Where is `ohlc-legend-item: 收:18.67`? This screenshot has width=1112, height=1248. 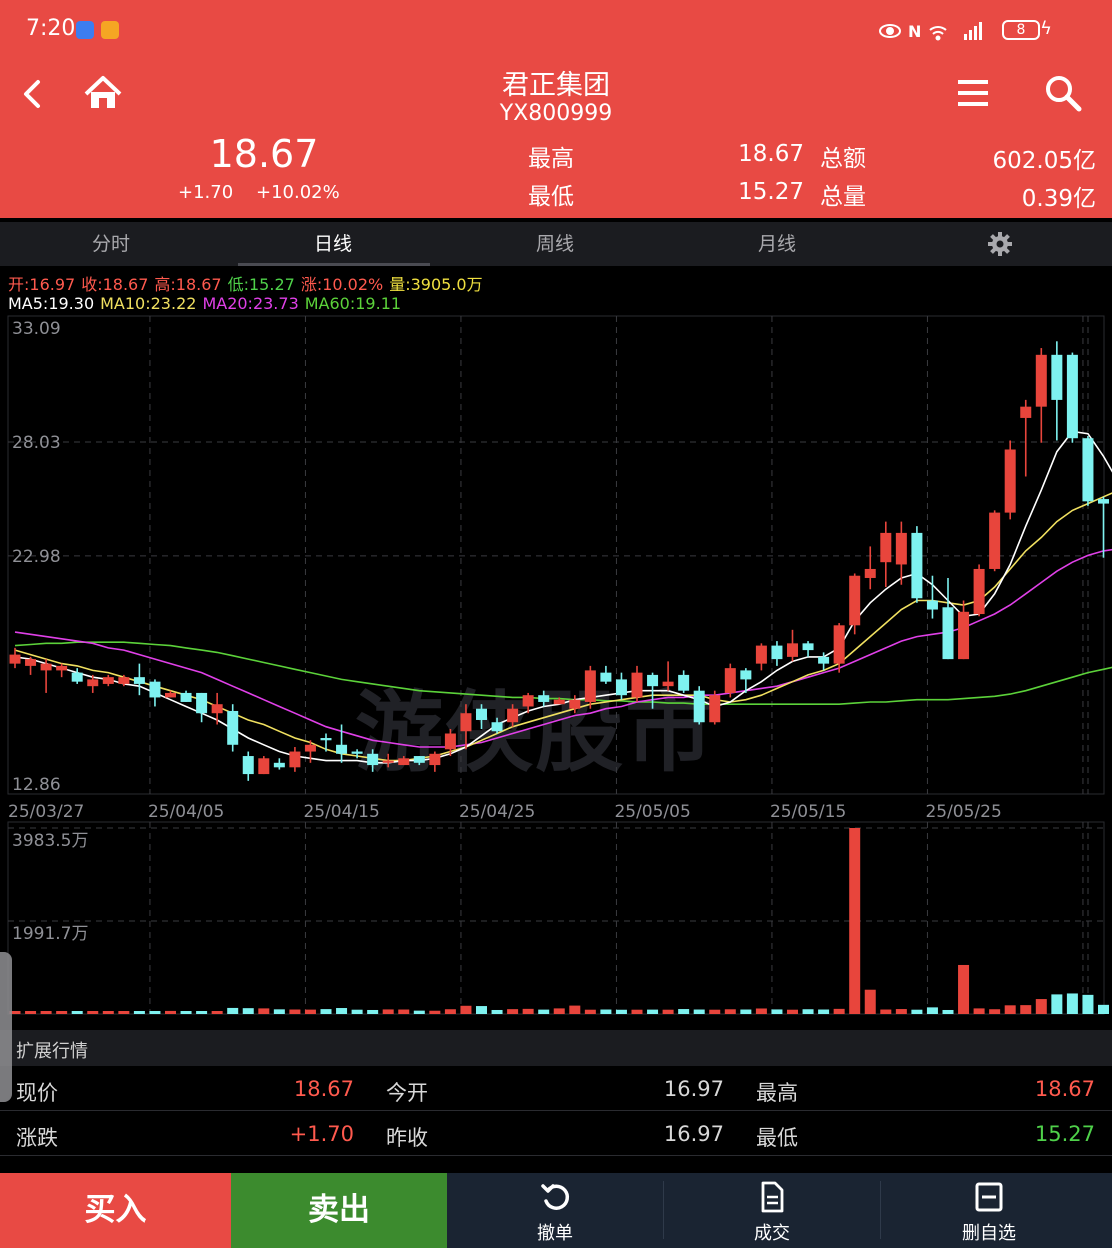
ohlc-legend-item: 收:18.67 is located at coordinates (115, 284).